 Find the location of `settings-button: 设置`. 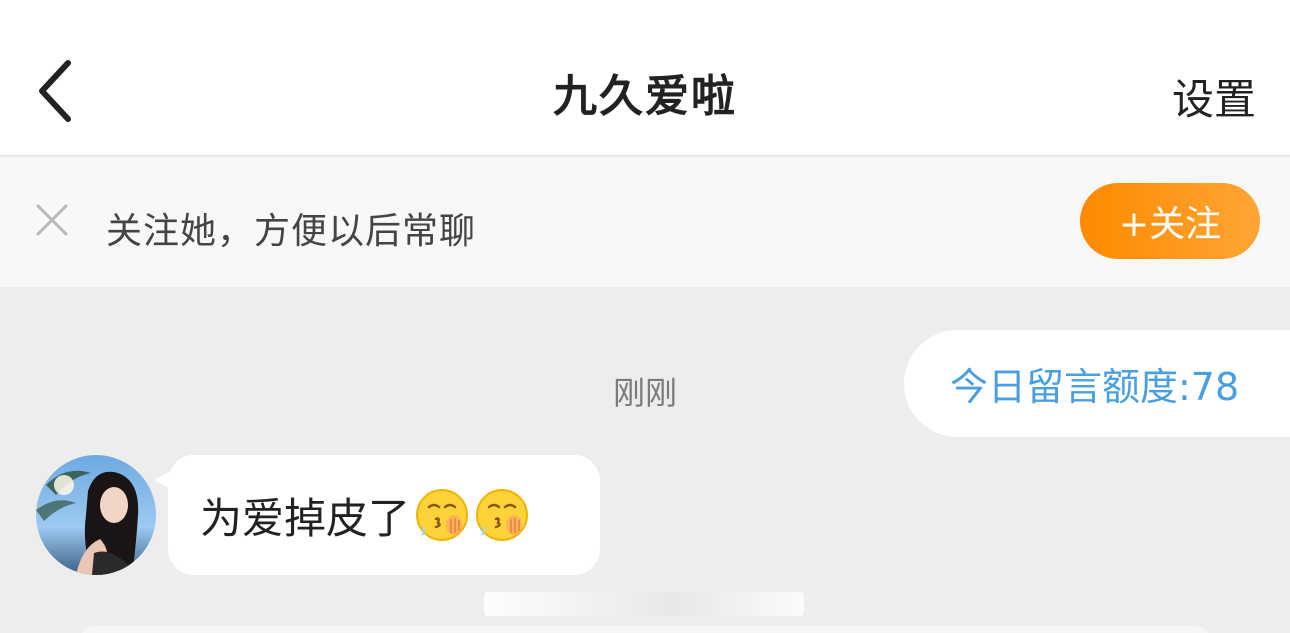

settings-button: 设置 is located at coordinates (1214, 96).